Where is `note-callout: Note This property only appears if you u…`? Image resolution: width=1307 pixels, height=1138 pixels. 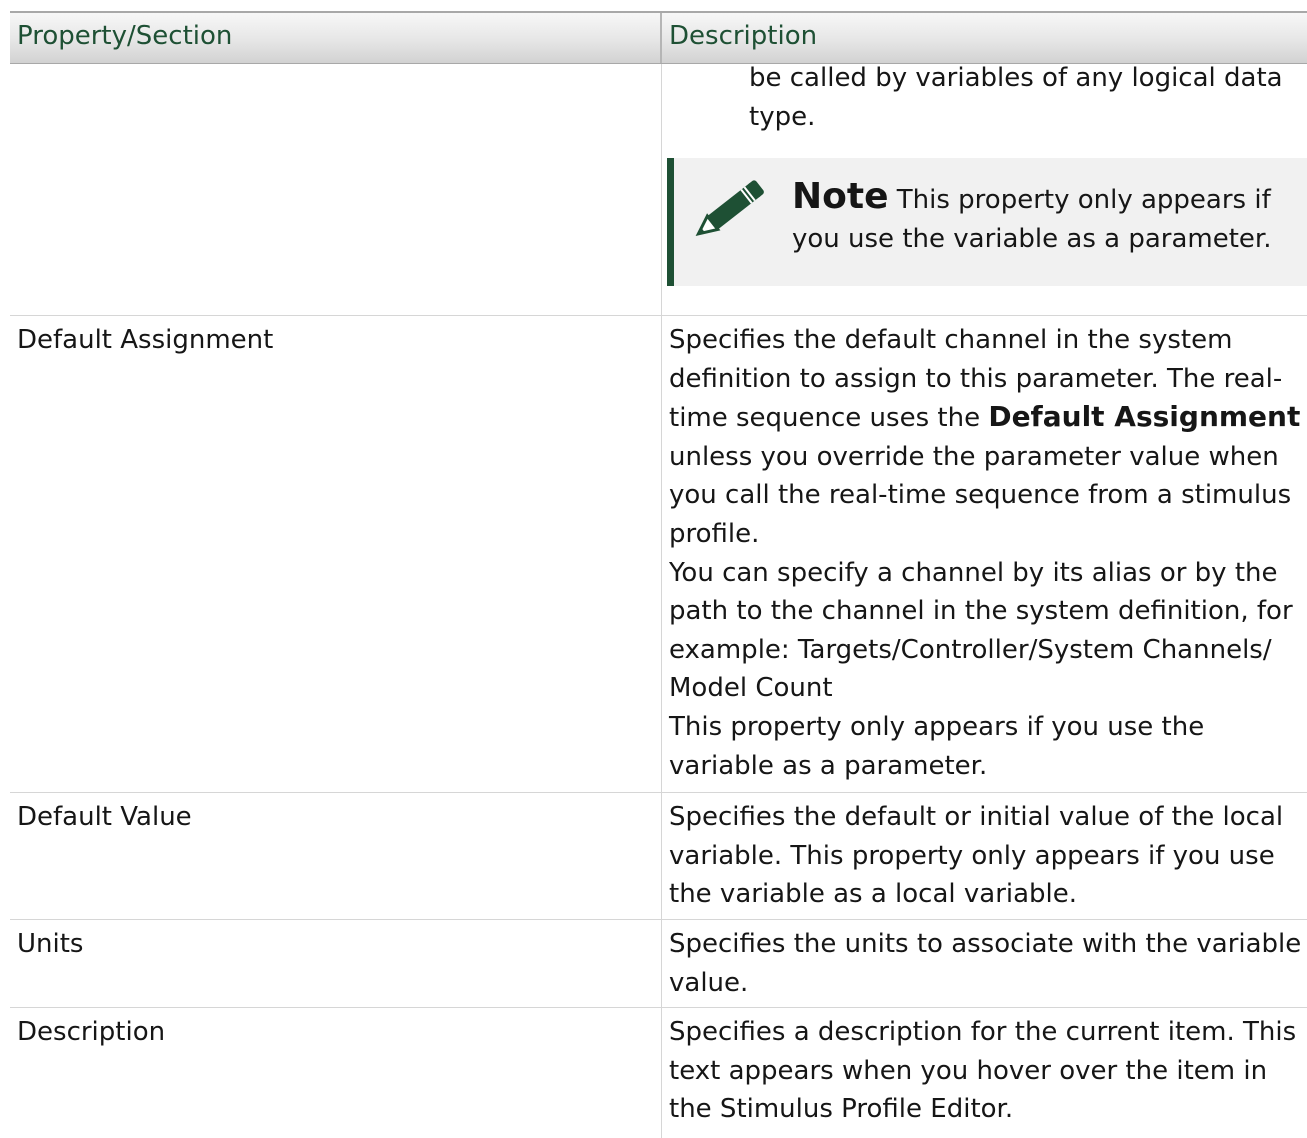
note-callout: Note This property only appears if you u… is located at coordinates (987, 222).